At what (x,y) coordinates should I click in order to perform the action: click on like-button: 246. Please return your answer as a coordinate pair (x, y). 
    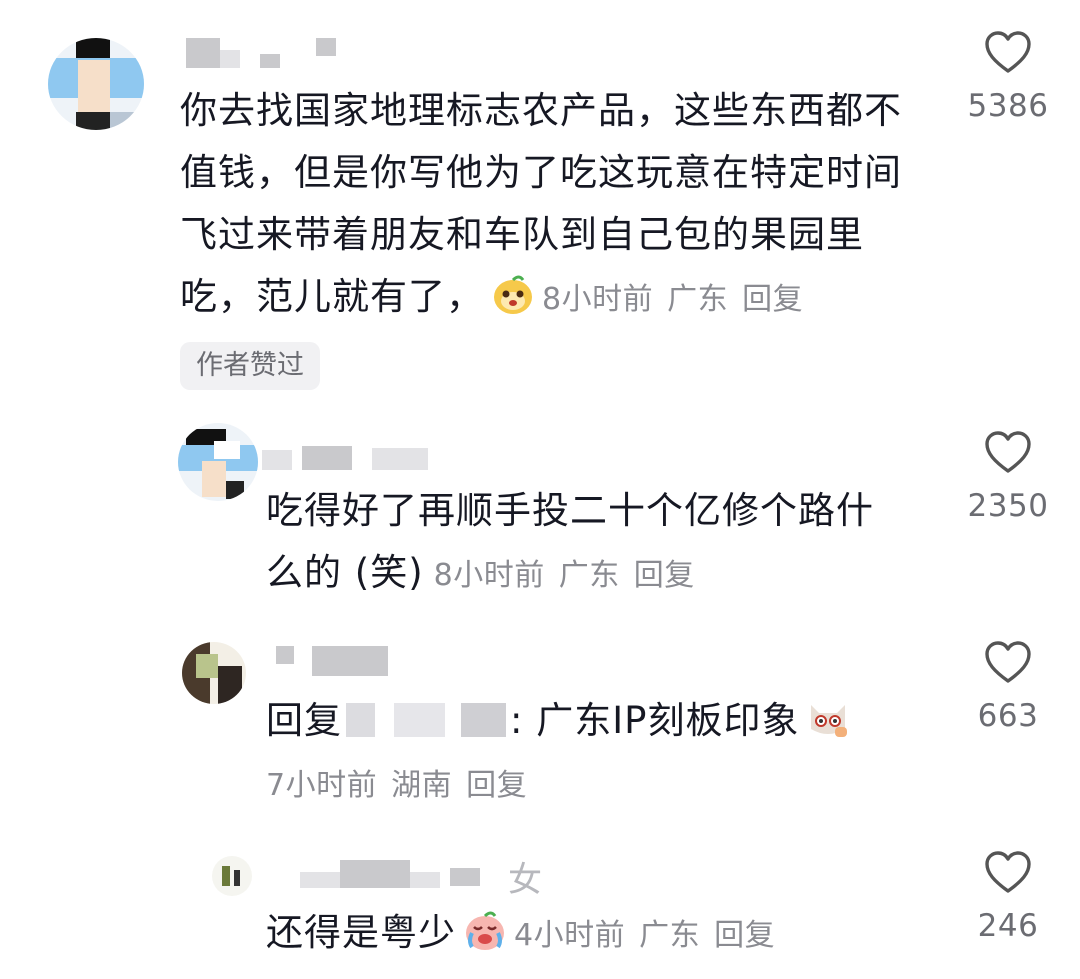
    Looking at the image, I should click on (1008, 897).